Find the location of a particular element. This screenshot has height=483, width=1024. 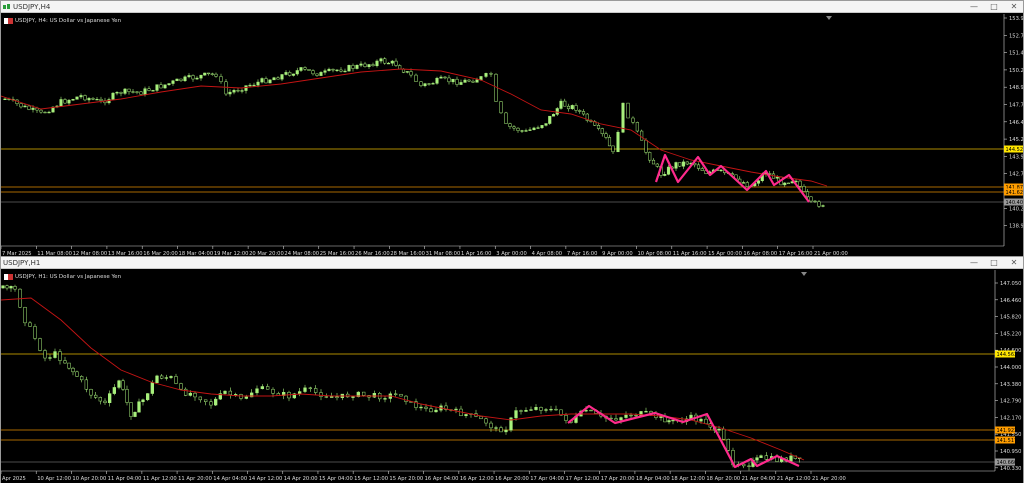

window-titlebar: USDJPY,H1 — □ ✕ is located at coordinates (512, 263).